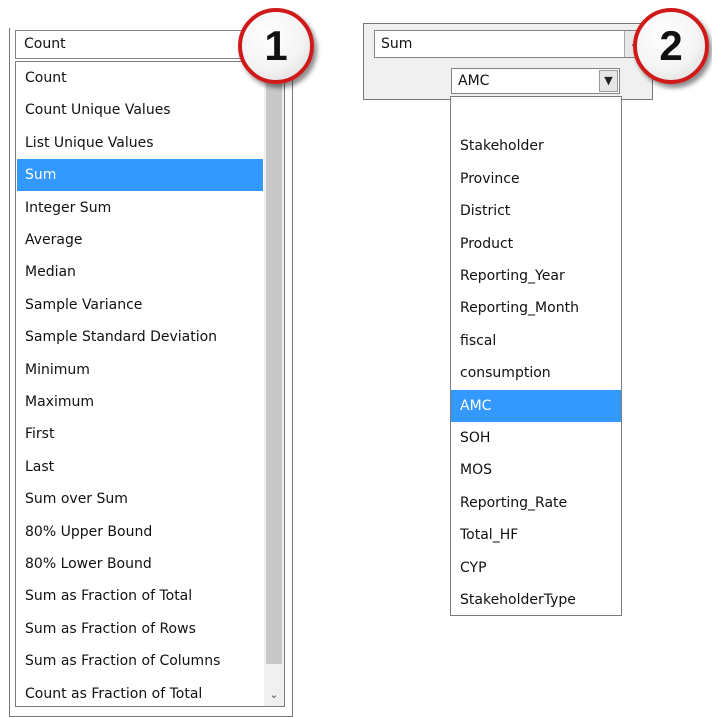 This screenshot has height=717, width=712. Describe the element at coordinates (536, 308) in the screenshot. I see `dropdown-option: Reporting_Month` at that location.